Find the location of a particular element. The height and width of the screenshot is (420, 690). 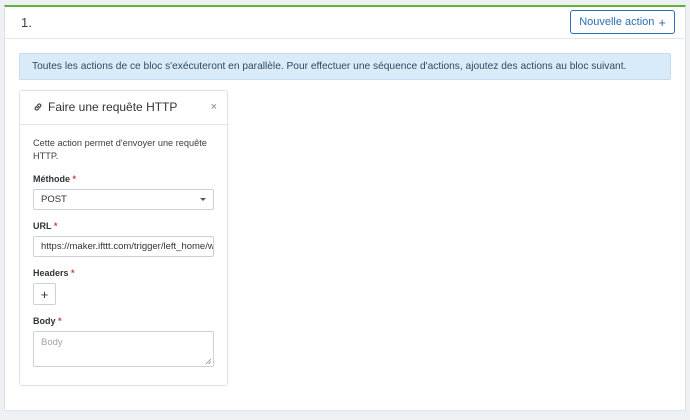

add-header-button: + is located at coordinates (44, 294).